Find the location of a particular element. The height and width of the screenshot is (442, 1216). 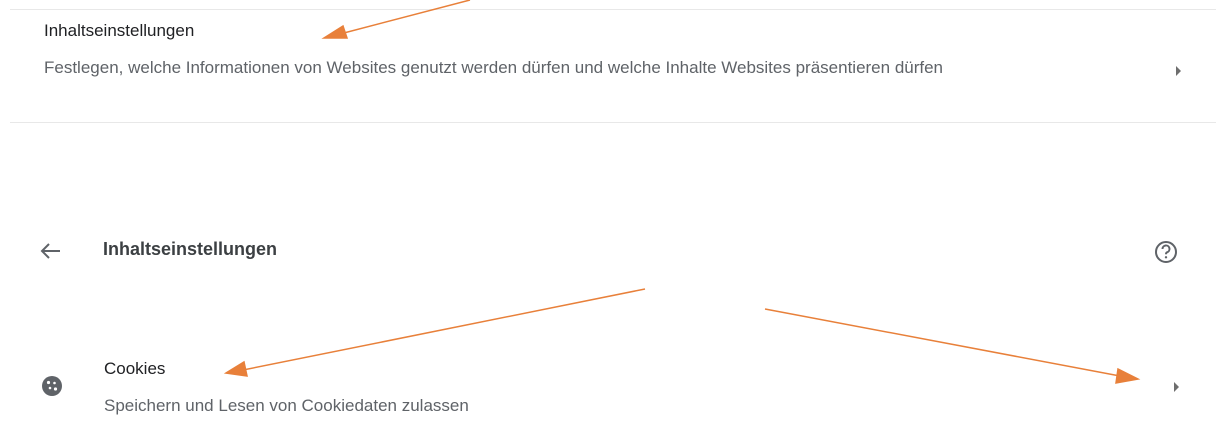

page-title: Inhaltseinstellungen is located at coordinates (190, 249).